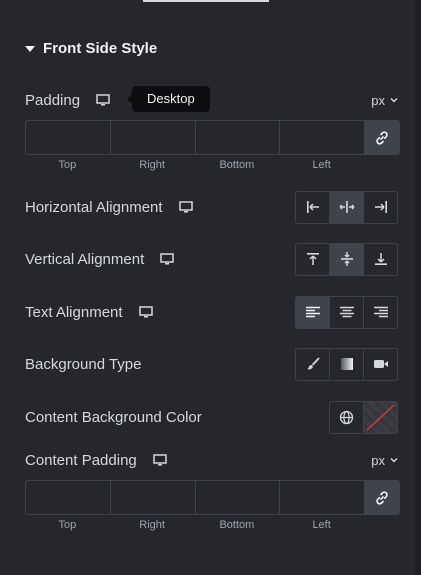 The height and width of the screenshot is (575, 421). I want to click on padding-unit-select: px, so click(384, 100).